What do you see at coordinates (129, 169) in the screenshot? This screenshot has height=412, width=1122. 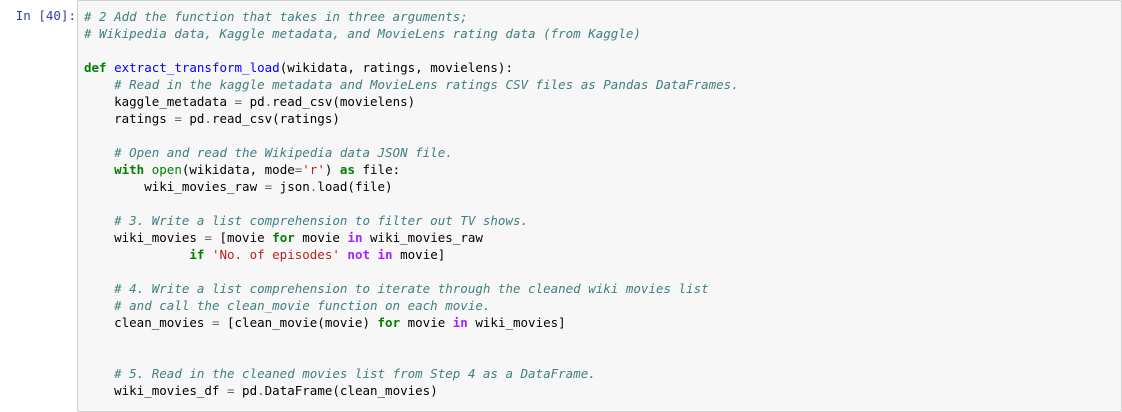 I see `code-token: with` at bounding box center [129, 169].